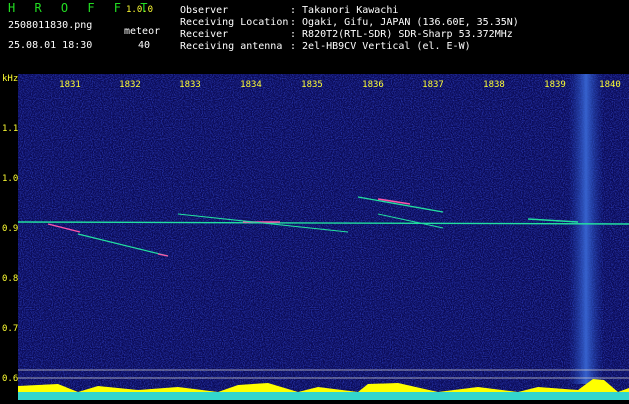 This screenshot has width=629, height=404. Describe the element at coordinates (10, 229) in the screenshot. I see `y-tick-0-9: 0.9` at that location.